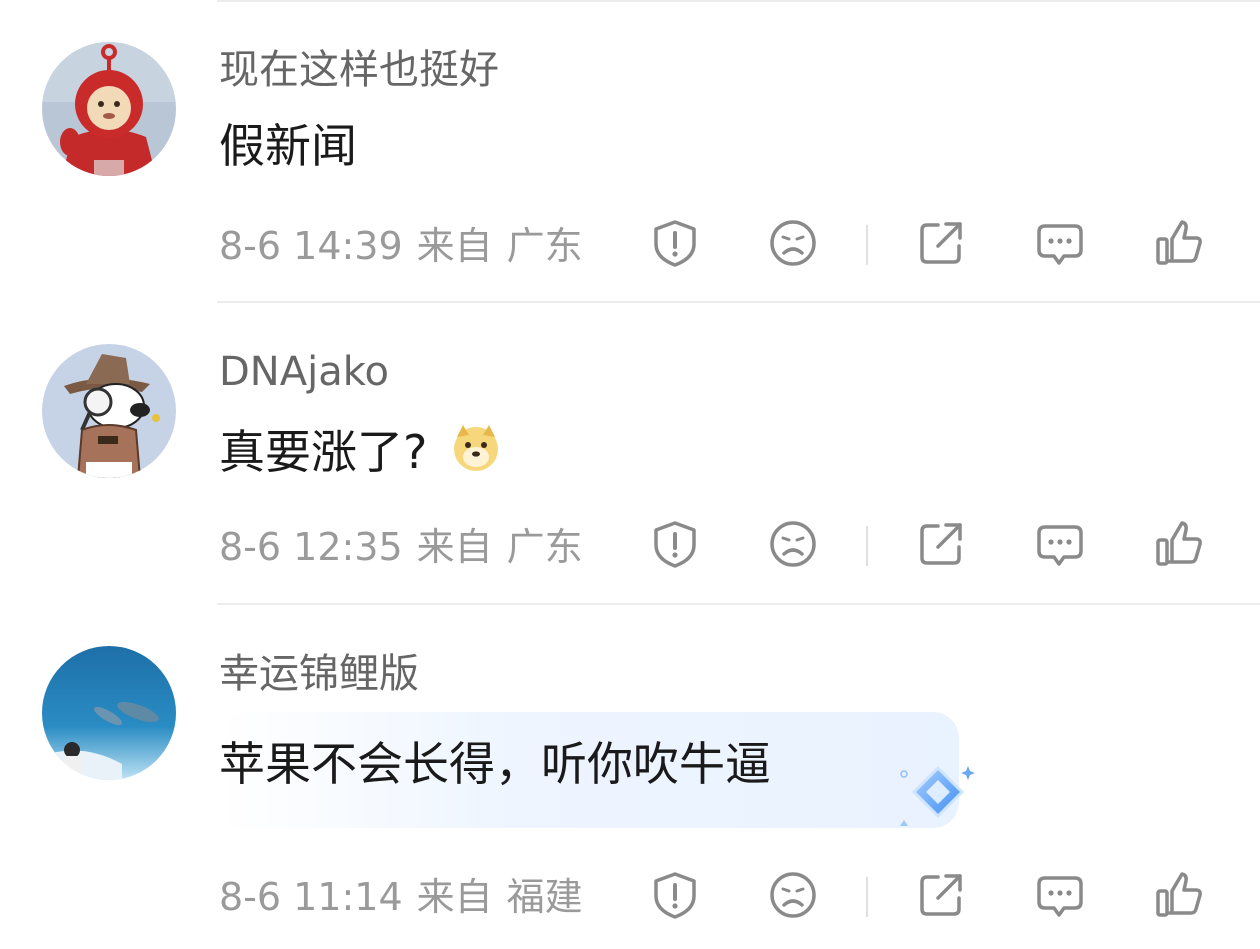 The image size is (1260, 949). What do you see at coordinates (311, 897) in the screenshot?
I see `comment-time: 8-6 11:14` at bounding box center [311, 897].